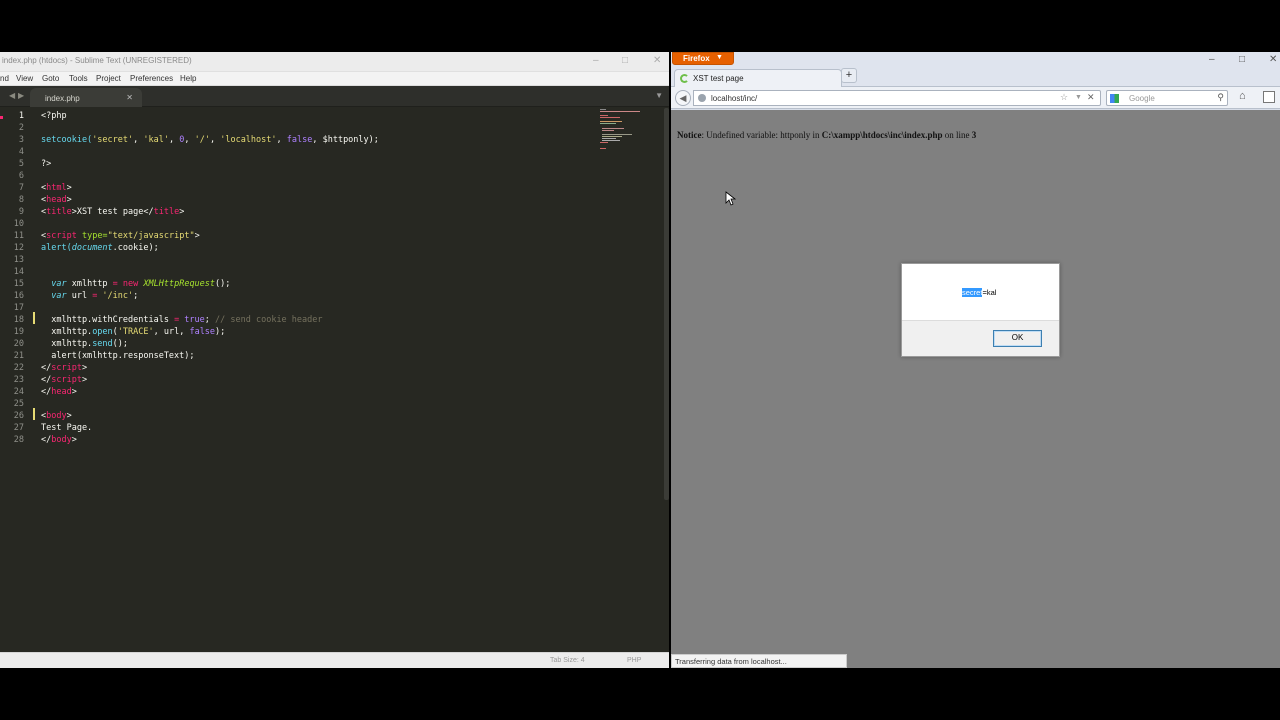 Image resolution: width=1280 pixels, height=720 pixels. I want to click on tab-close-icon: ✕, so click(129, 97).